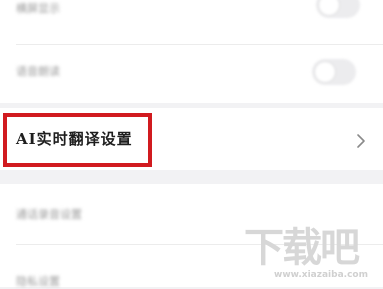  What do you see at coordinates (361, 141) in the screenshot?
I see `chevron-right-icon` at bounding box center [361, 141].